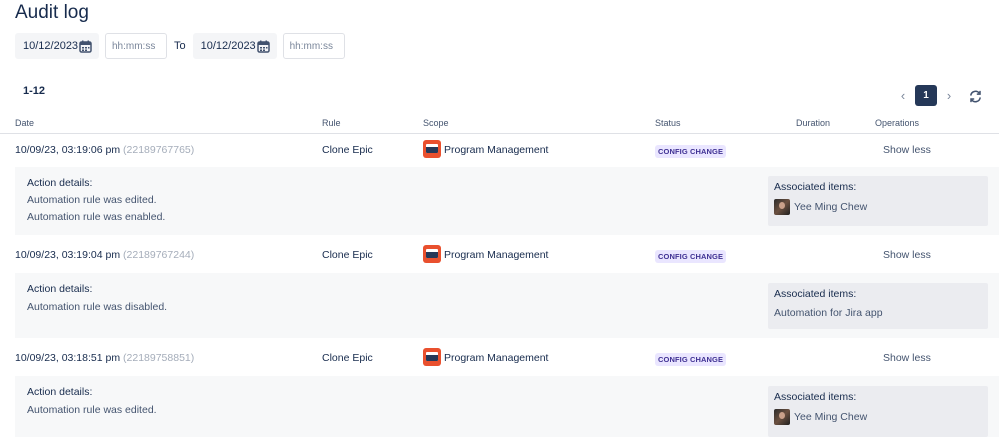 The height and width of the screenshot is (437, 999). I want to click on associated-app: Automation for Jira app, so click(828, 313).